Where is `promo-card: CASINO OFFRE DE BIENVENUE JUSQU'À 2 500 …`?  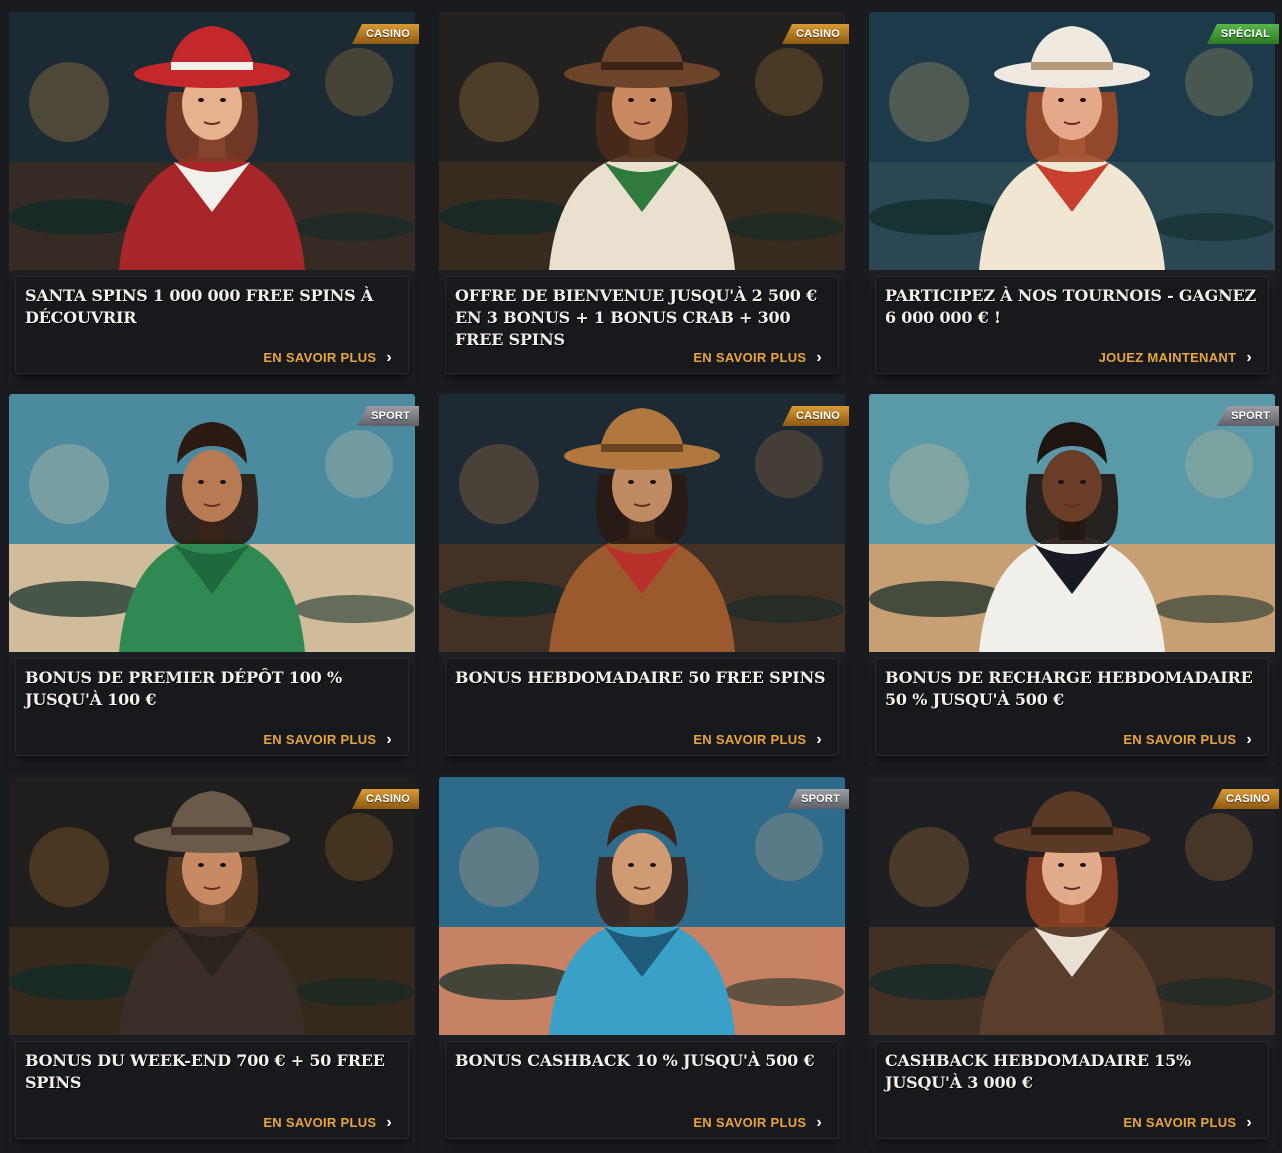
promo-card: CASINO OFFRE DE BIENVENUE JUSQU'À 2 500 … is located at coordinates (644, 198).